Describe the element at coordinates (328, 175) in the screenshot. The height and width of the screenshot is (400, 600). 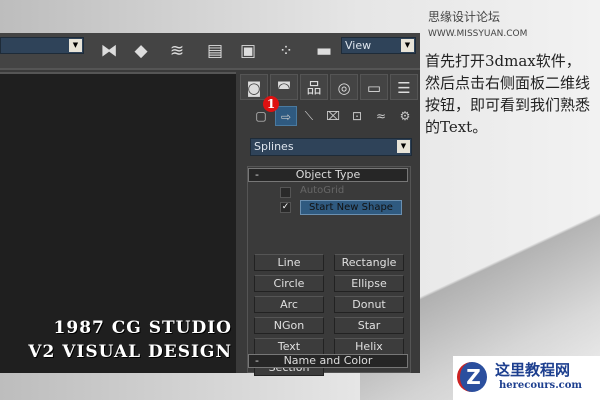
I see `object-type-header: - Object Type` at that location.